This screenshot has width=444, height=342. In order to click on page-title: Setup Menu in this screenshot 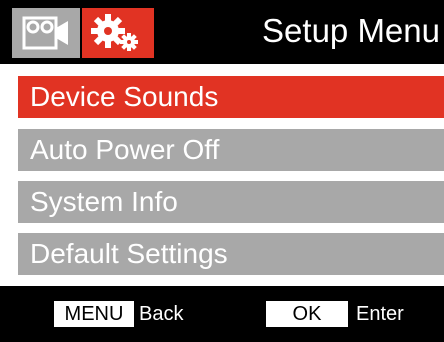, I will do `click(351, 30)`.